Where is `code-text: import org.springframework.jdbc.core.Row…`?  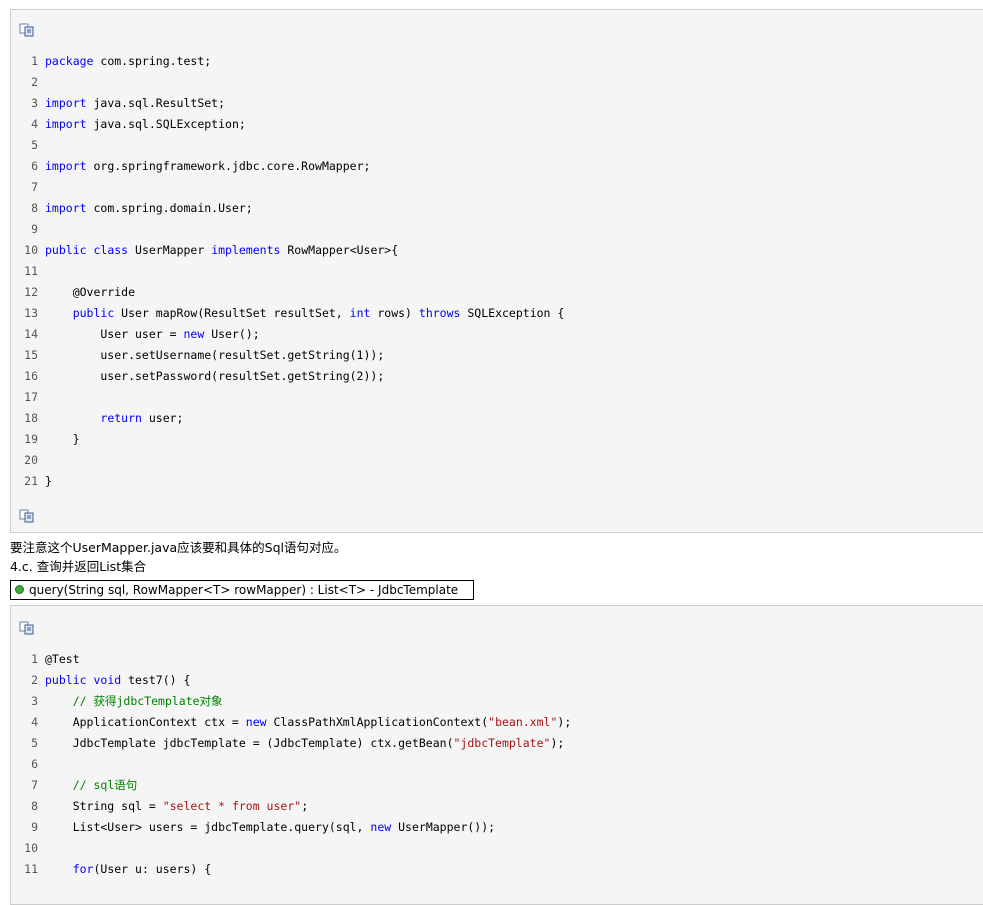
code-text: import org.springframework.jdbc.core.Row… is located at coordinates (207, 166).